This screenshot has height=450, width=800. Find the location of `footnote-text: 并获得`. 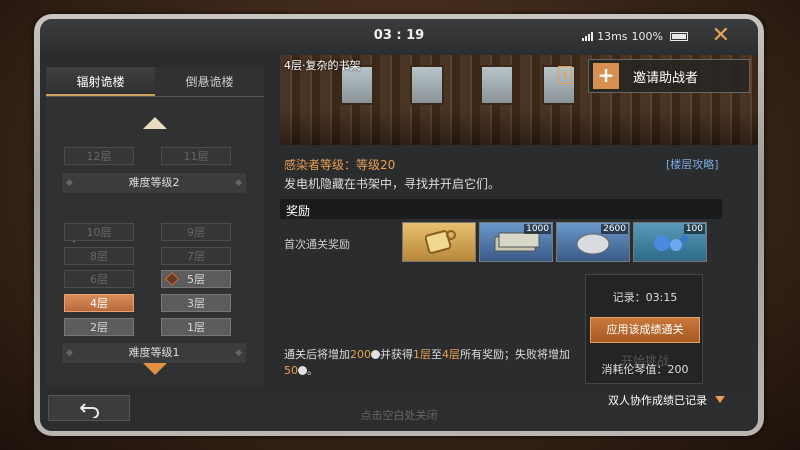

footnote-text: 并获得 is located at coordinates (396, 354).